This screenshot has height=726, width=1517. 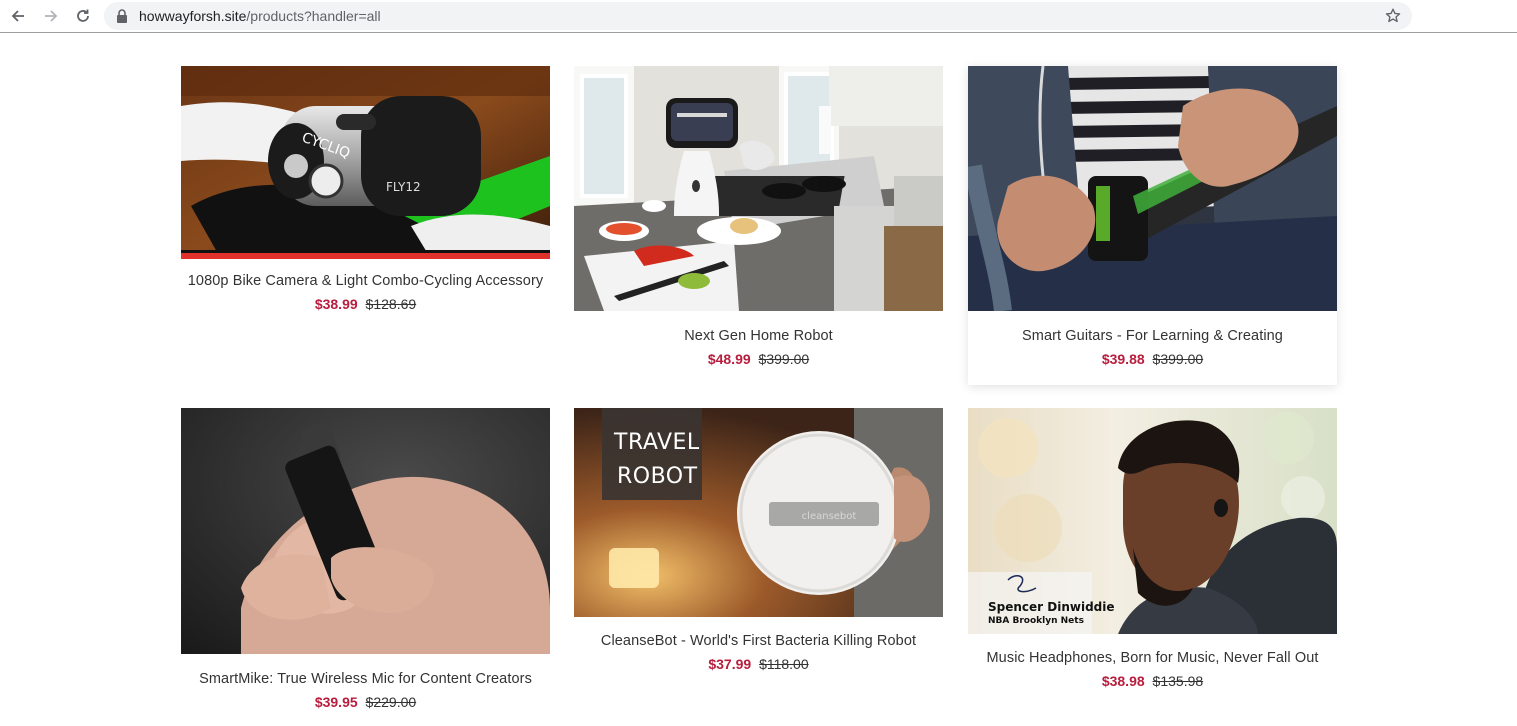 What do you see at coordinates (18, 16) in the screenshot?
I see `back-arrow-icon` at bounding box center [18, 16].